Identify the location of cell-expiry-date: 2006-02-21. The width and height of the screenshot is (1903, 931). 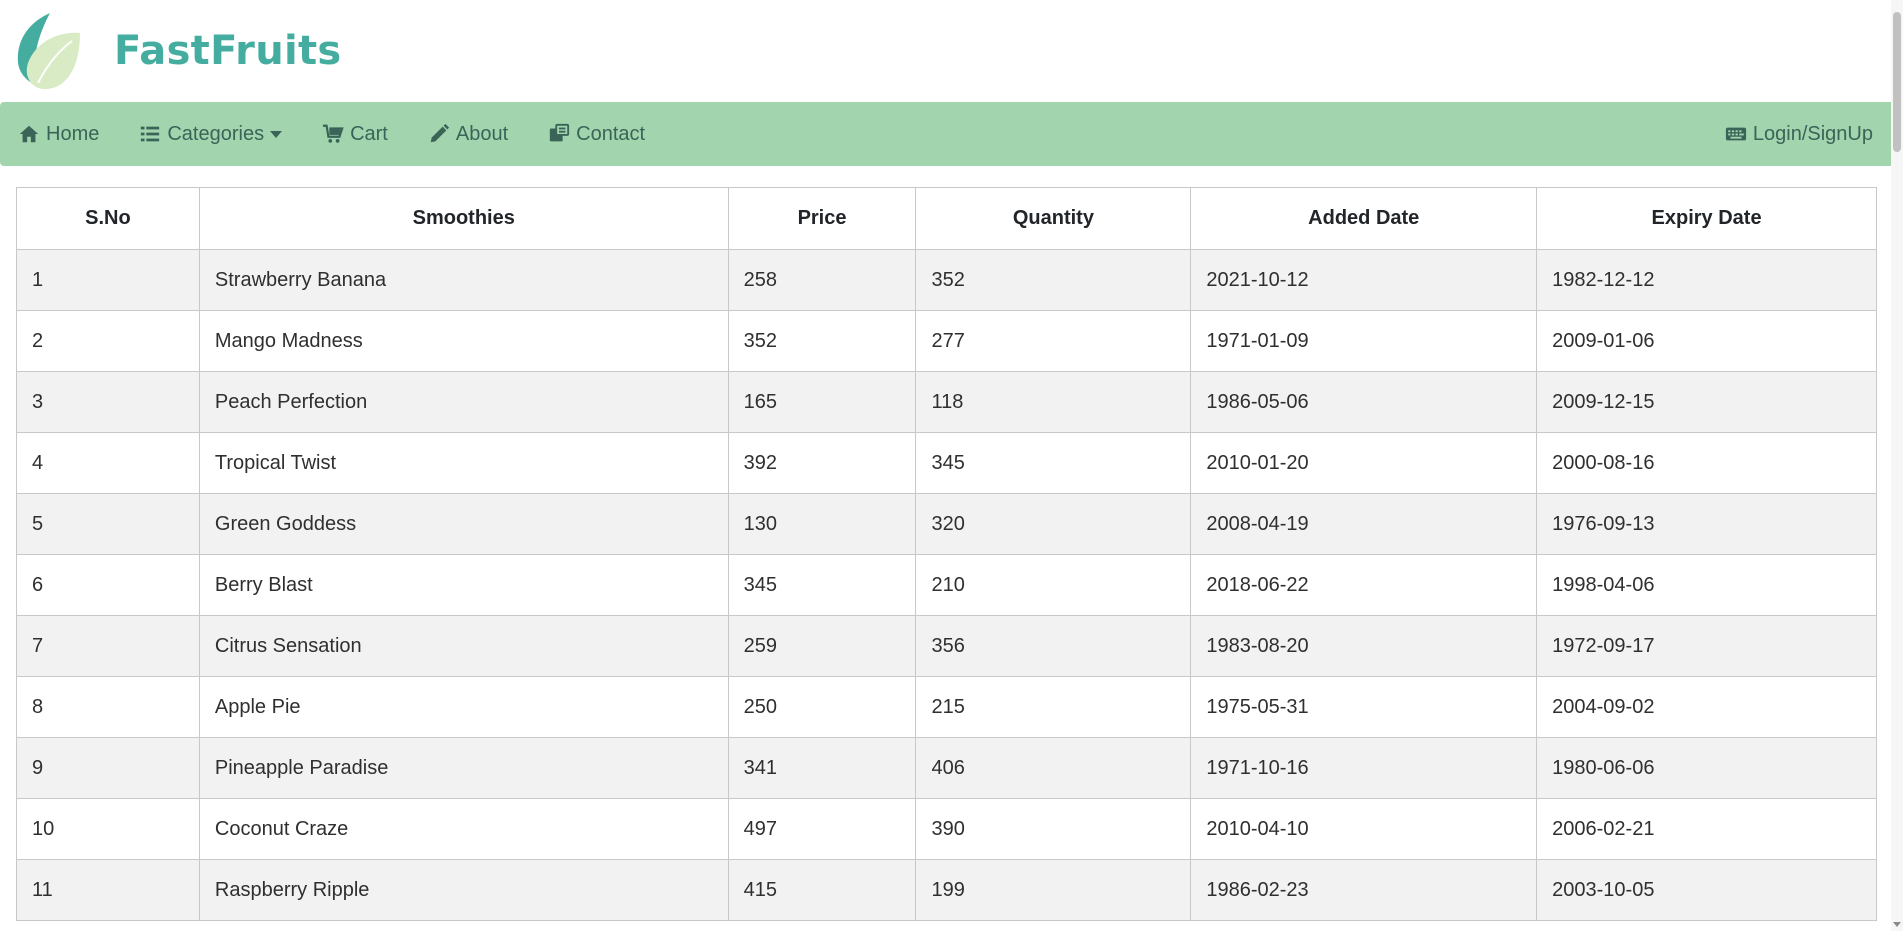
(1706, 829).